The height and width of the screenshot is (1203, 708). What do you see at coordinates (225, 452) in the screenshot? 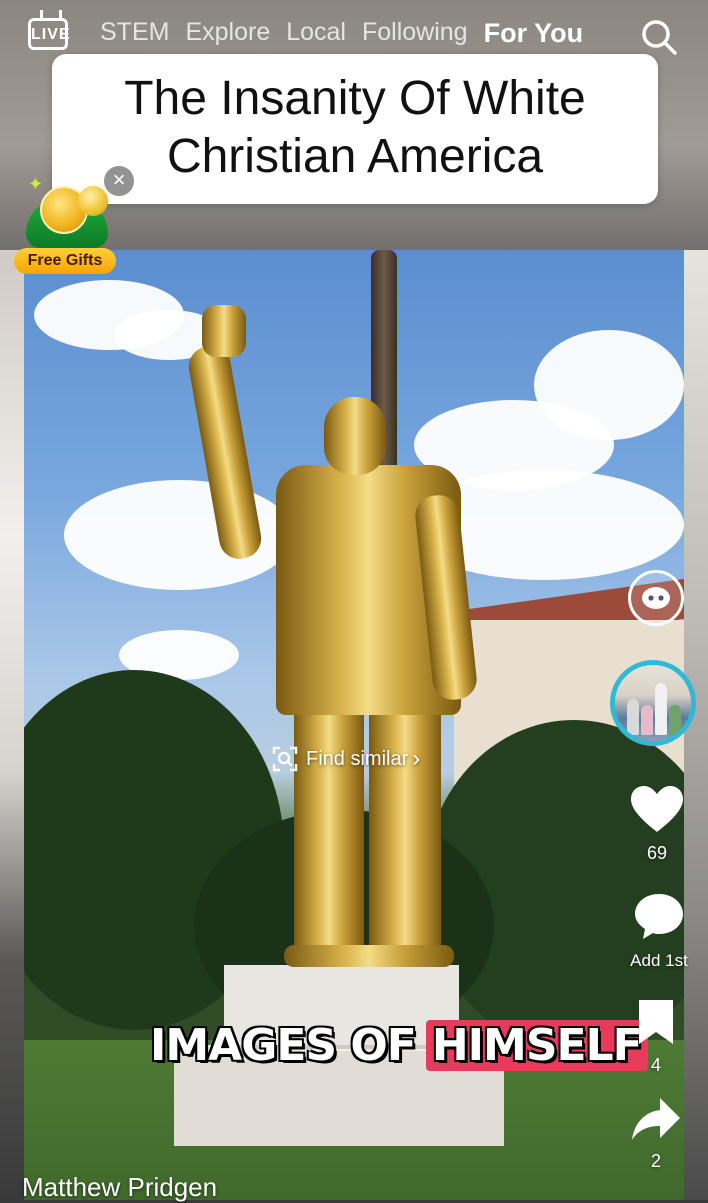
I see `statue-raised-arm` at bounding box center [225, 452].